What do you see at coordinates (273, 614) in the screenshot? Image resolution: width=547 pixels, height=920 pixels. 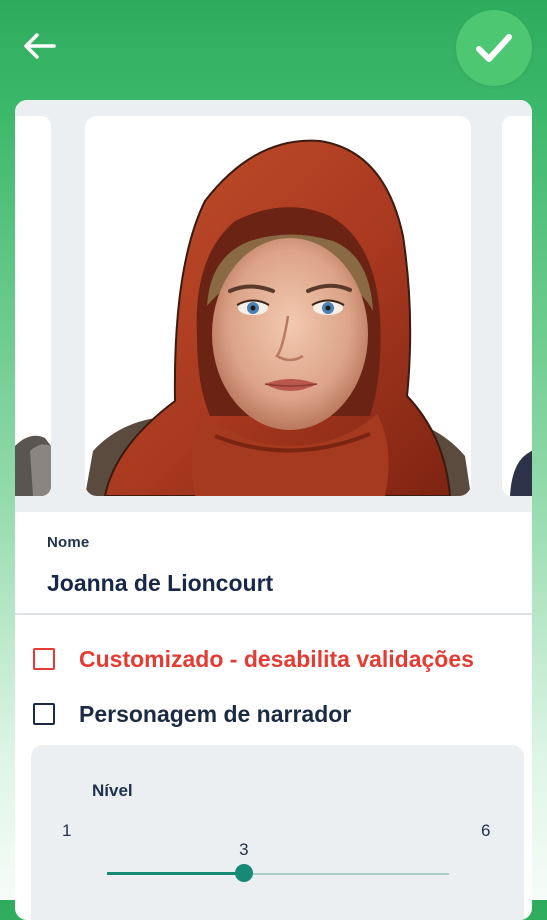 I see `name-field-underline` at bounding box center [273, 614].